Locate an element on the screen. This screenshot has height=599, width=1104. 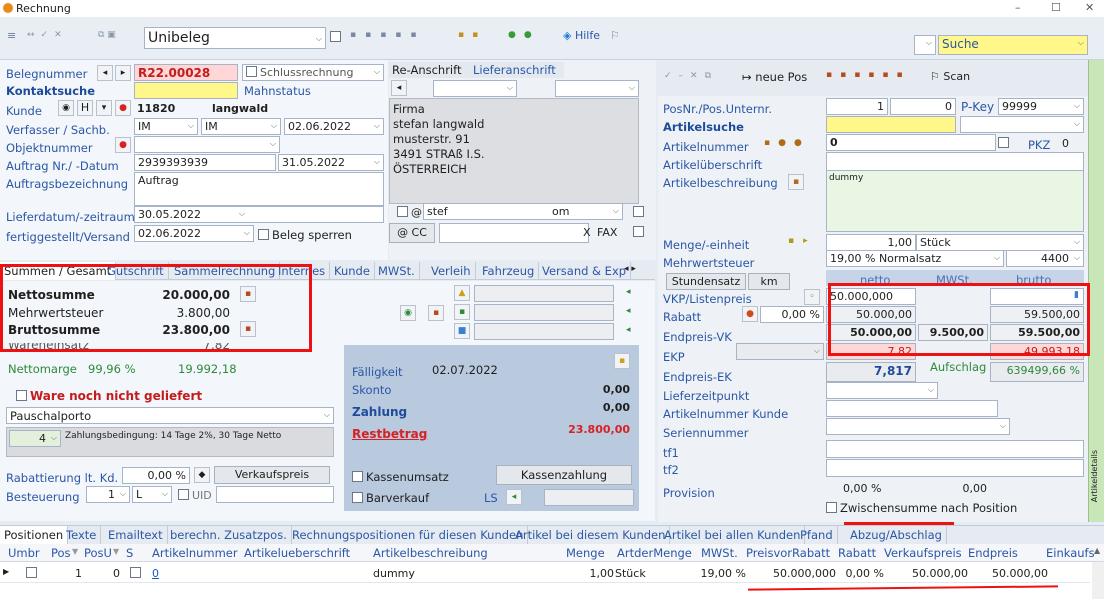
provision-val-field: 0,00 is located at coordinates (955, 489).